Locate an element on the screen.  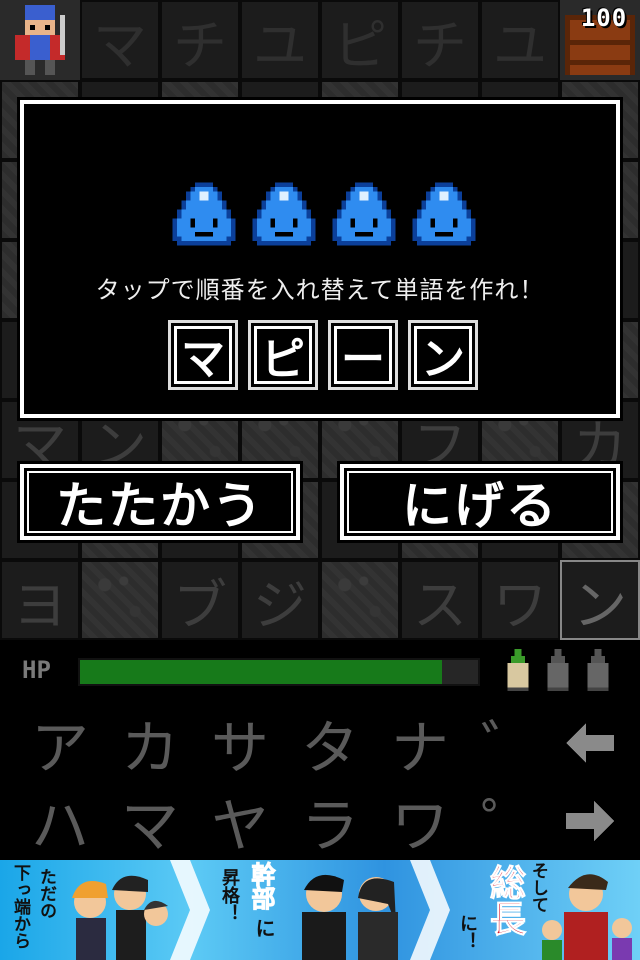
enemy-group is located at coordinates (324, 215).